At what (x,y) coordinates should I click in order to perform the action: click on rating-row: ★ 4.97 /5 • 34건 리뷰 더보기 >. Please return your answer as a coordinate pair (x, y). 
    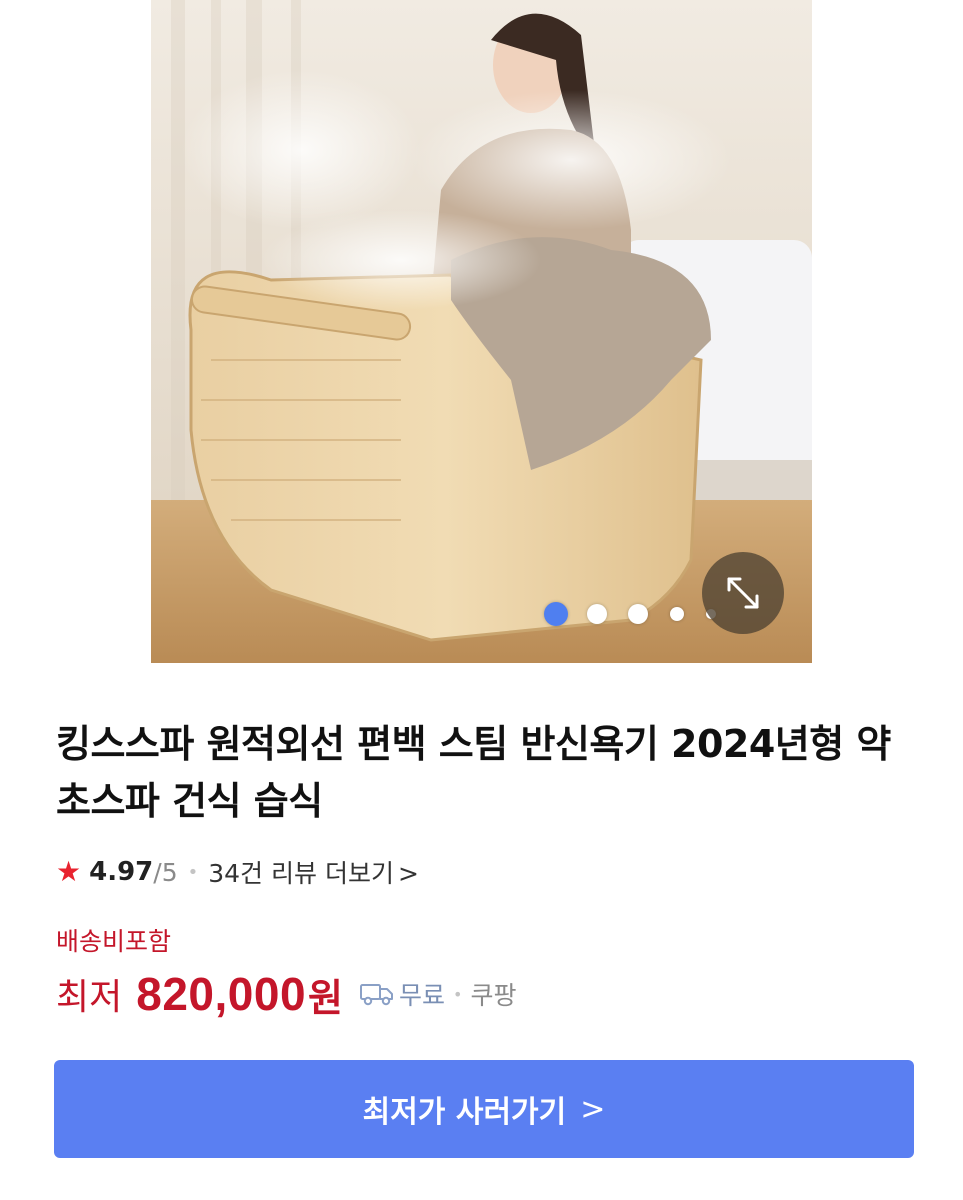
    Looking at the image, I should click on (237, 872).